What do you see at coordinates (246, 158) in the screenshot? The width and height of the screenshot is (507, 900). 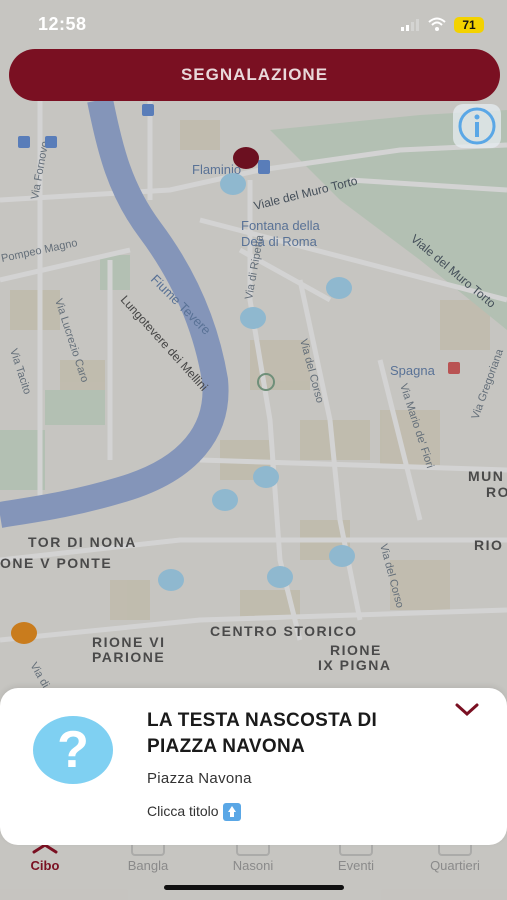 I see `map-marker-selected` at bounding box center [246, 158].